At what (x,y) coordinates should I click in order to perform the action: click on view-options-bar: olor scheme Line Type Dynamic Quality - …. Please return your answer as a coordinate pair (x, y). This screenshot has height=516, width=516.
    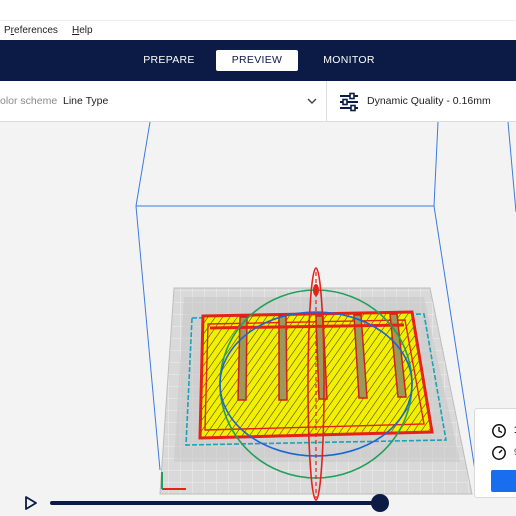
    Looking at the image, I should click on (258, 101).